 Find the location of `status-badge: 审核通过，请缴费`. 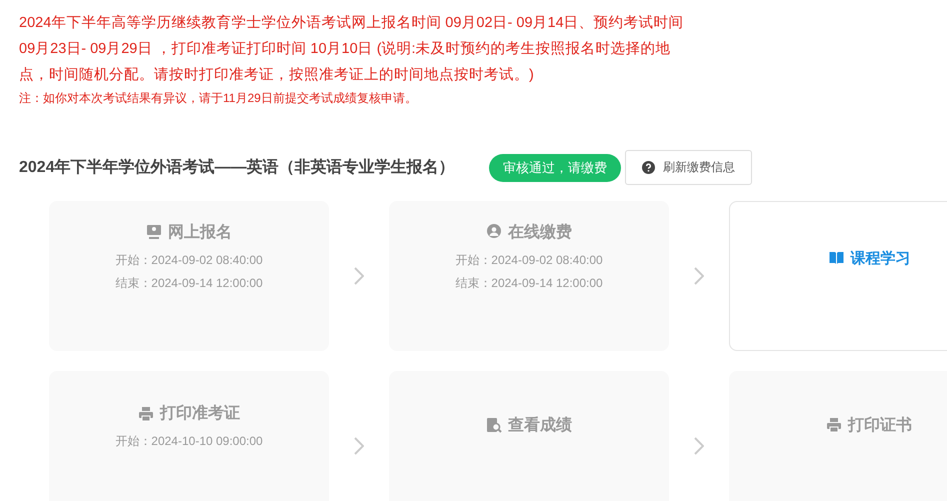

status-badge: 审核通过，请缴费 is located at coordinates (555, 168).